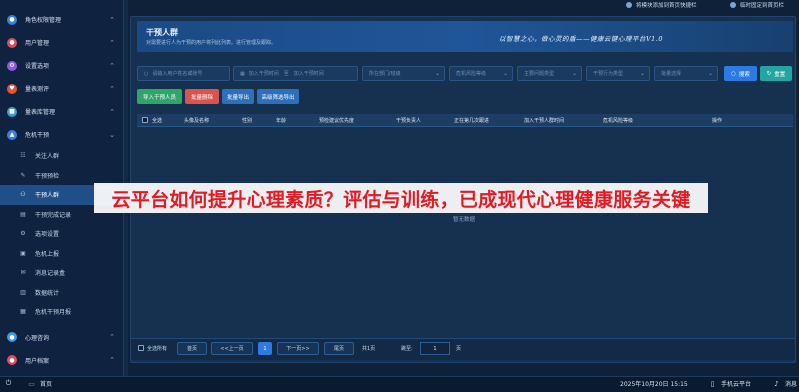 The height and width of the screenshot is (392, 799). I want to click on taskbar-datetime: 2025年10月20日 15:15, so click(654, 383).